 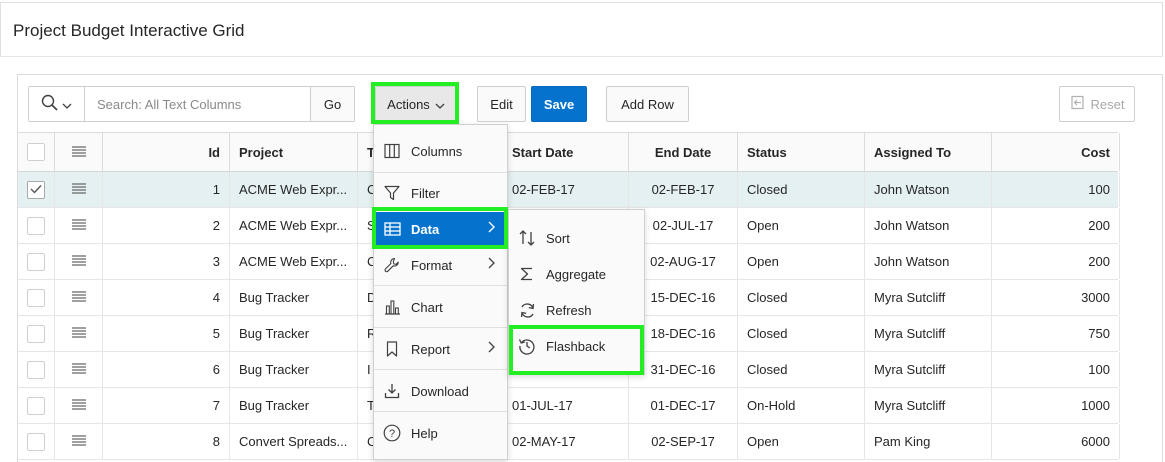 I want to click on menu-item-sort: Sort, so click(x=576, y=238).